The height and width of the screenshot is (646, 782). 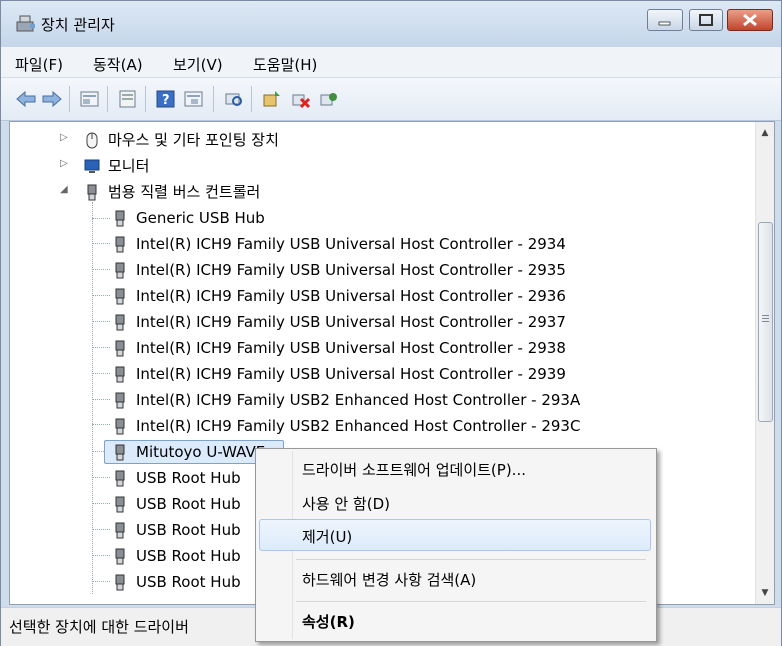 What do you see at coordinates (118, 64) in the screenshot?
I see `menu-action: 동작(A)` at bounding box center [118, 64].